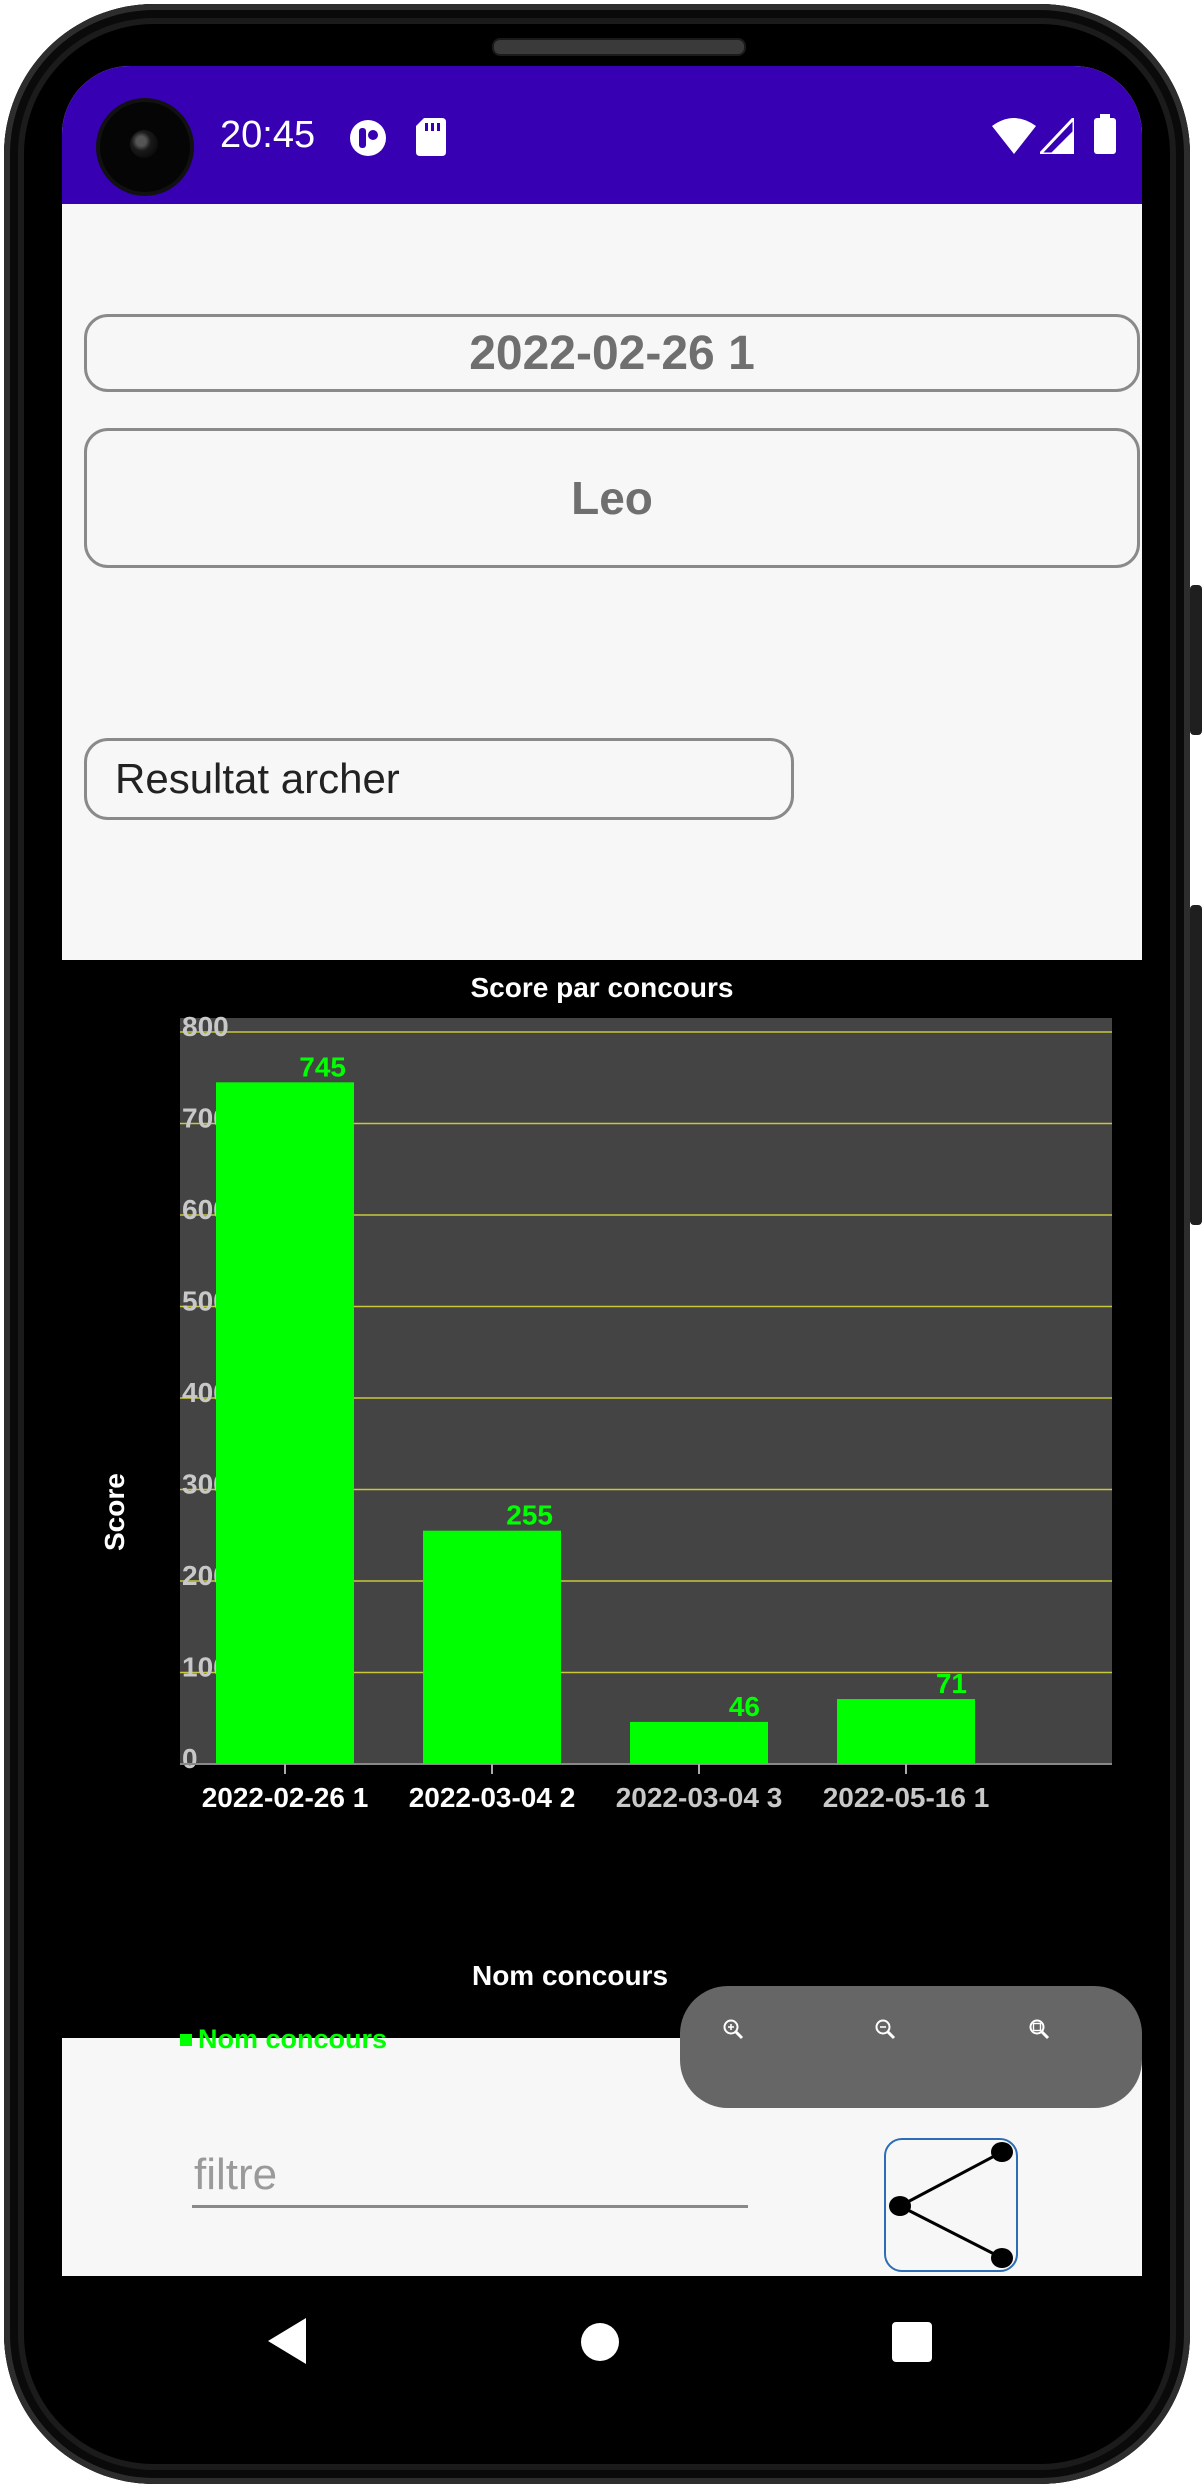 The width and height of the screenshot is (1204, 2491). What do you see at coordinates (205, 1026) in the screenshot?
I see `y-tick-label: 800` at bounding box center [205, 1026].